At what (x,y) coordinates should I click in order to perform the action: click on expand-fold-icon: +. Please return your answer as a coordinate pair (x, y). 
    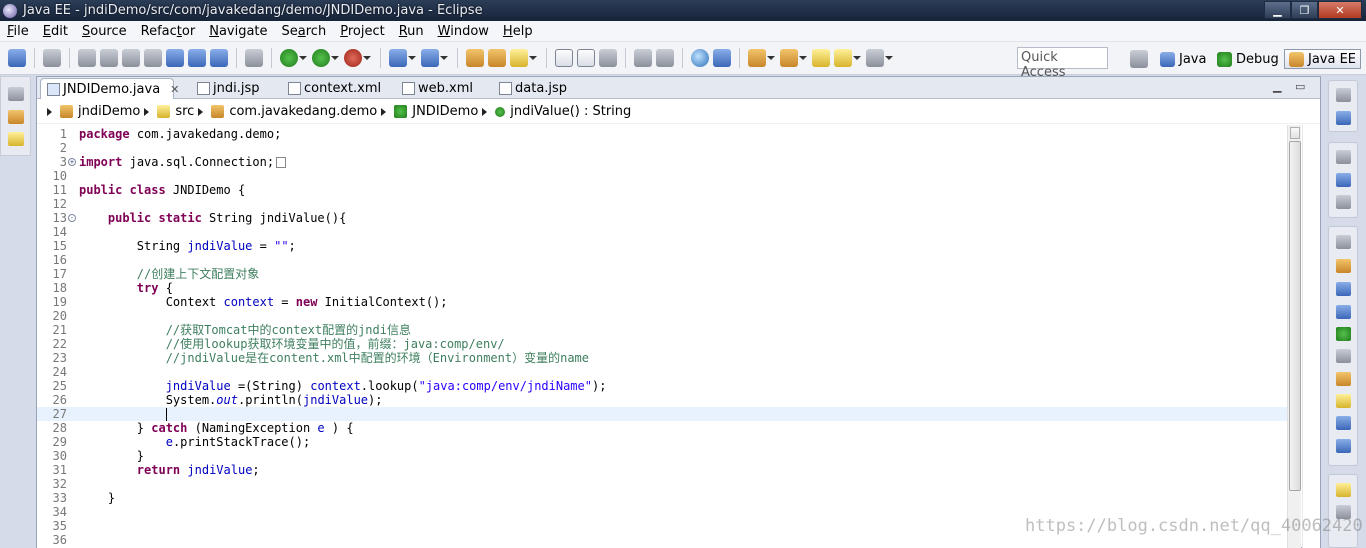
    Looking at the image, I should click on (72, 162).